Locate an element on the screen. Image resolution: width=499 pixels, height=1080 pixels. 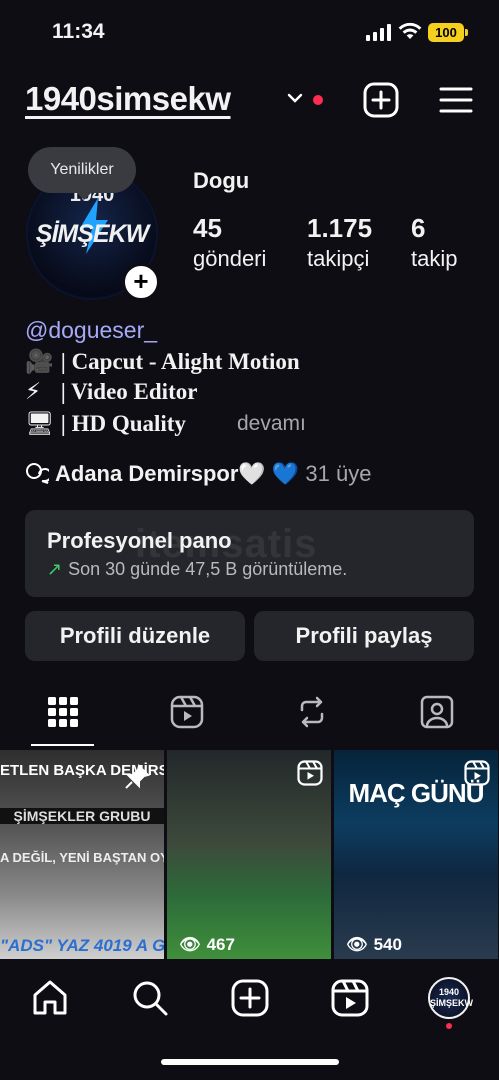
bio-more-link: devamı is located at coordinates (271, 424).